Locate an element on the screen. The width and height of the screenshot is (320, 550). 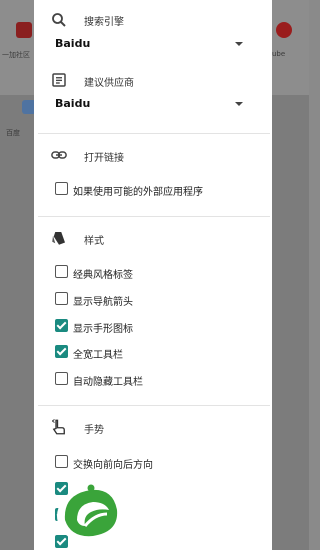
external-app-label: 如果使用可能的外部应用程序 is located at coordinates (138, 192).